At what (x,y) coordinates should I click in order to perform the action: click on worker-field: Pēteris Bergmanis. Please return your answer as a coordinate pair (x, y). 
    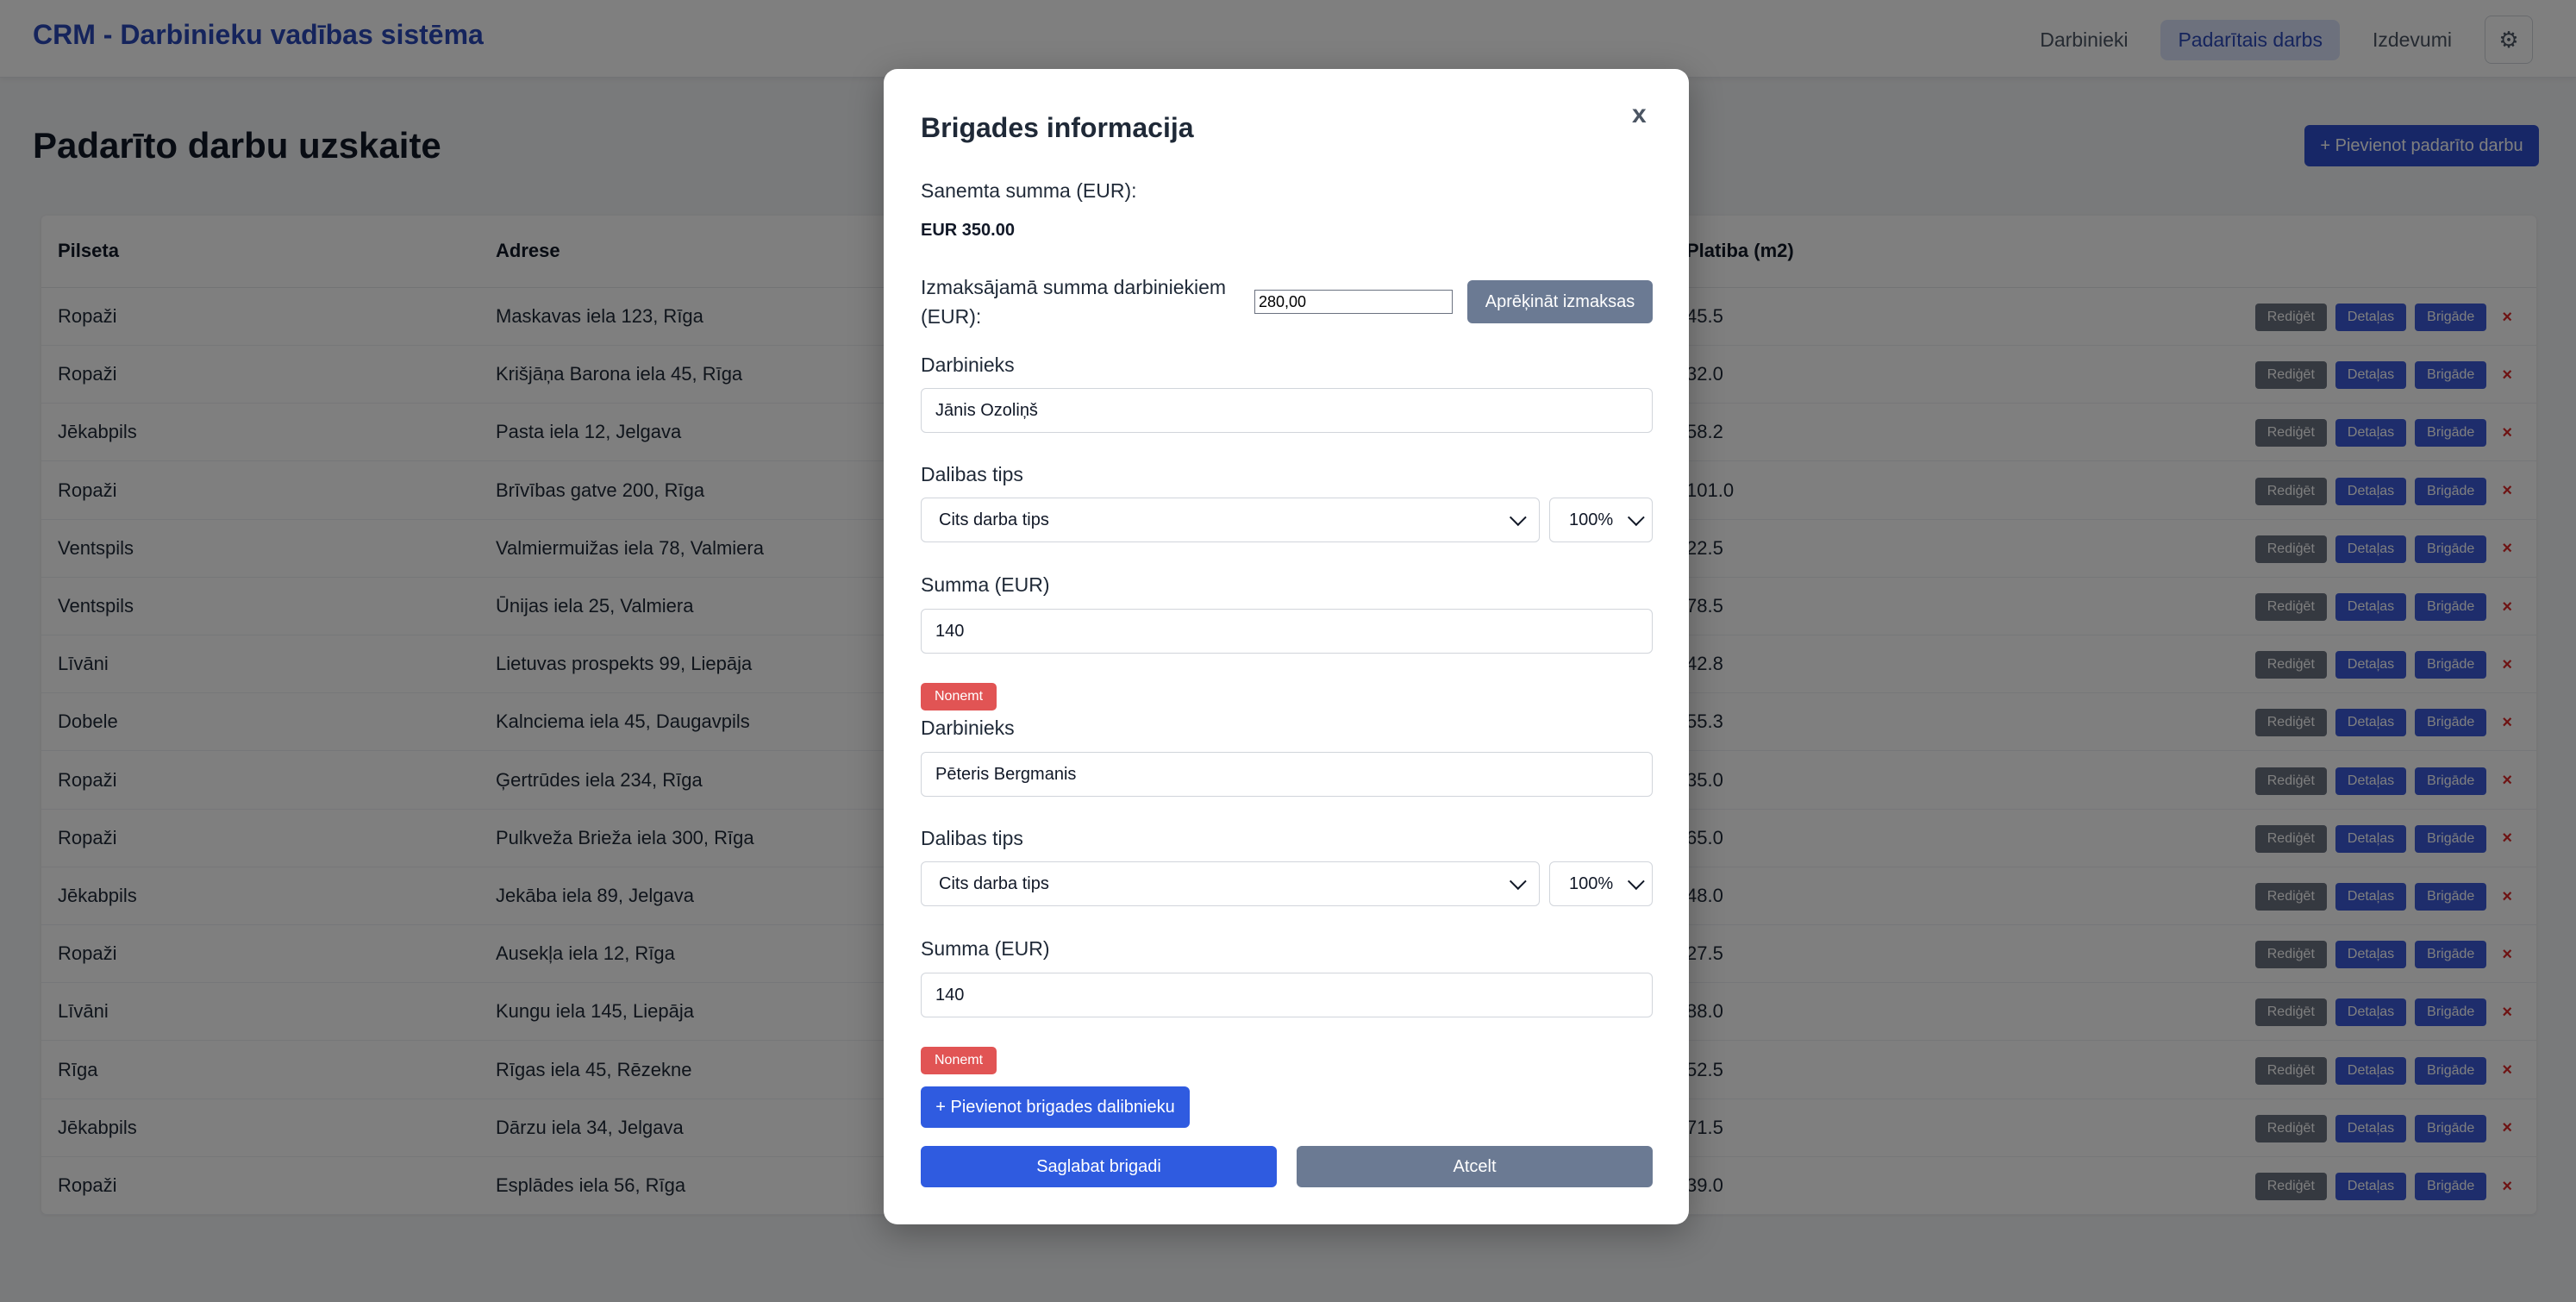
    Looking at the image, I should click on (1287, 775).